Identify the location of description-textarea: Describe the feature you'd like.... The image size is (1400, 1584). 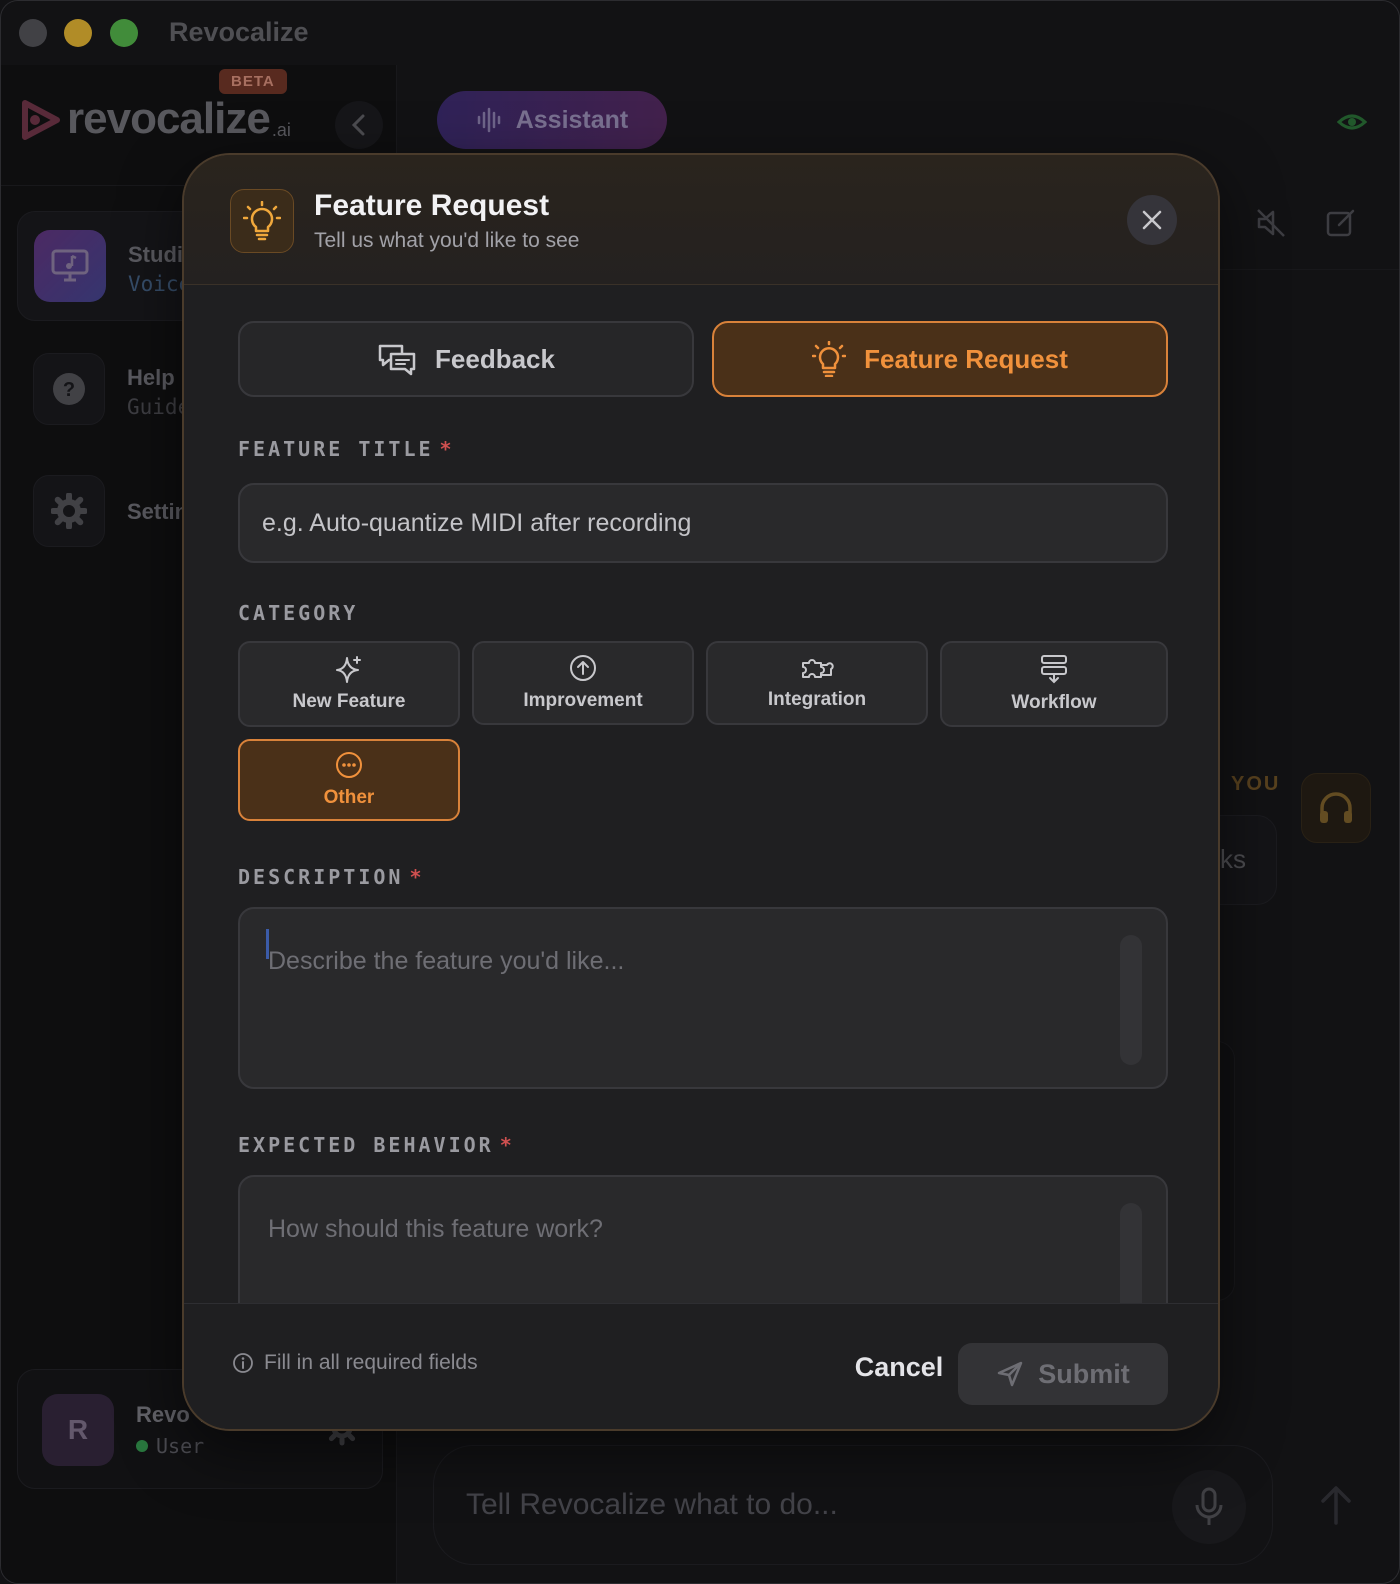
(703, 998).